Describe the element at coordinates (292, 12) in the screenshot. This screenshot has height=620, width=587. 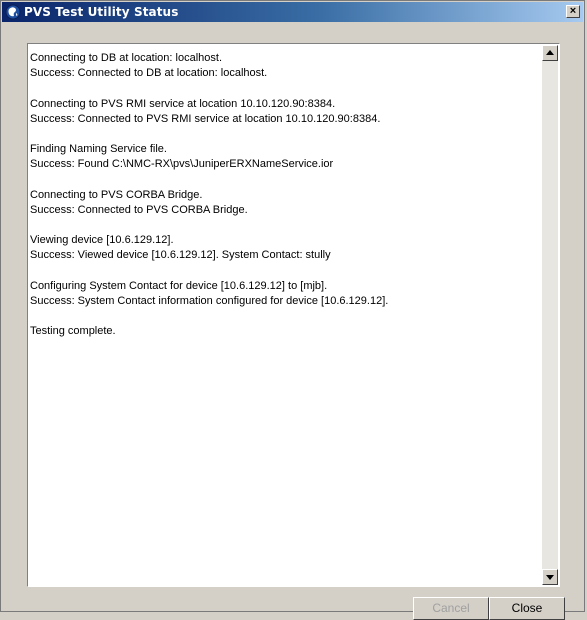
I see `title-bar: PVS Test Utility Status ×` at that location.